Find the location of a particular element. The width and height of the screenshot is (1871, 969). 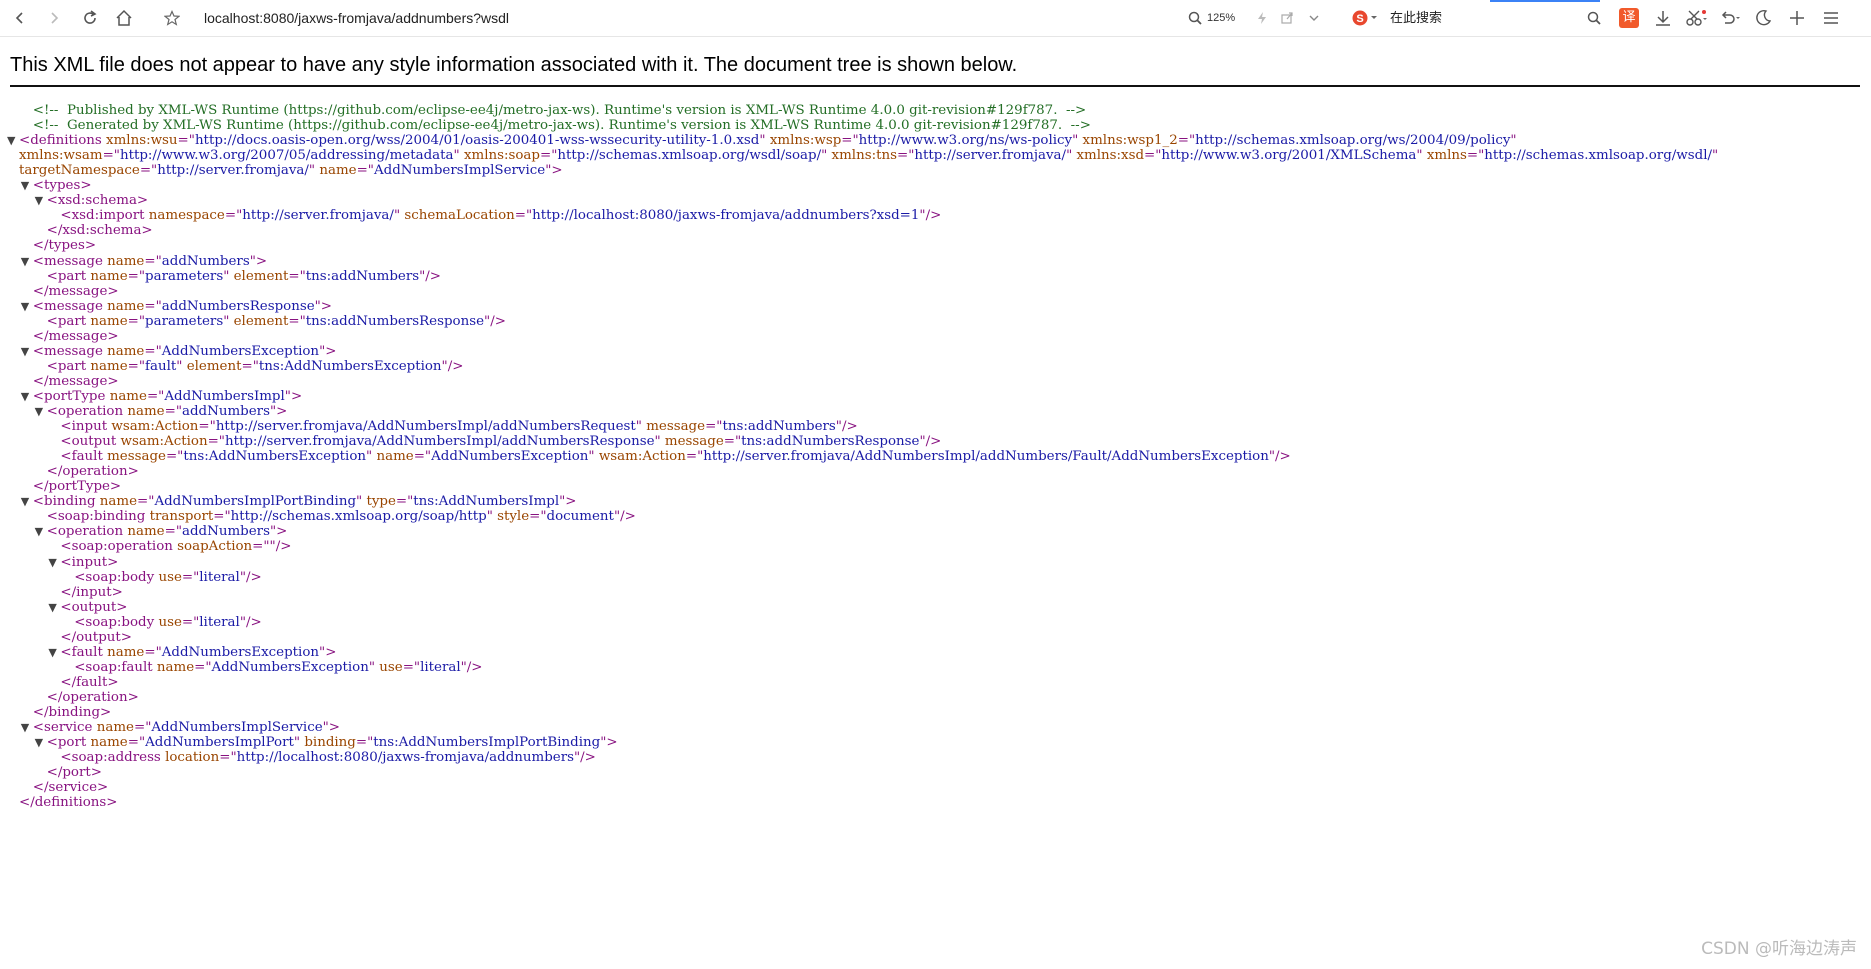

star-icon is located at coordinates (172, 18).